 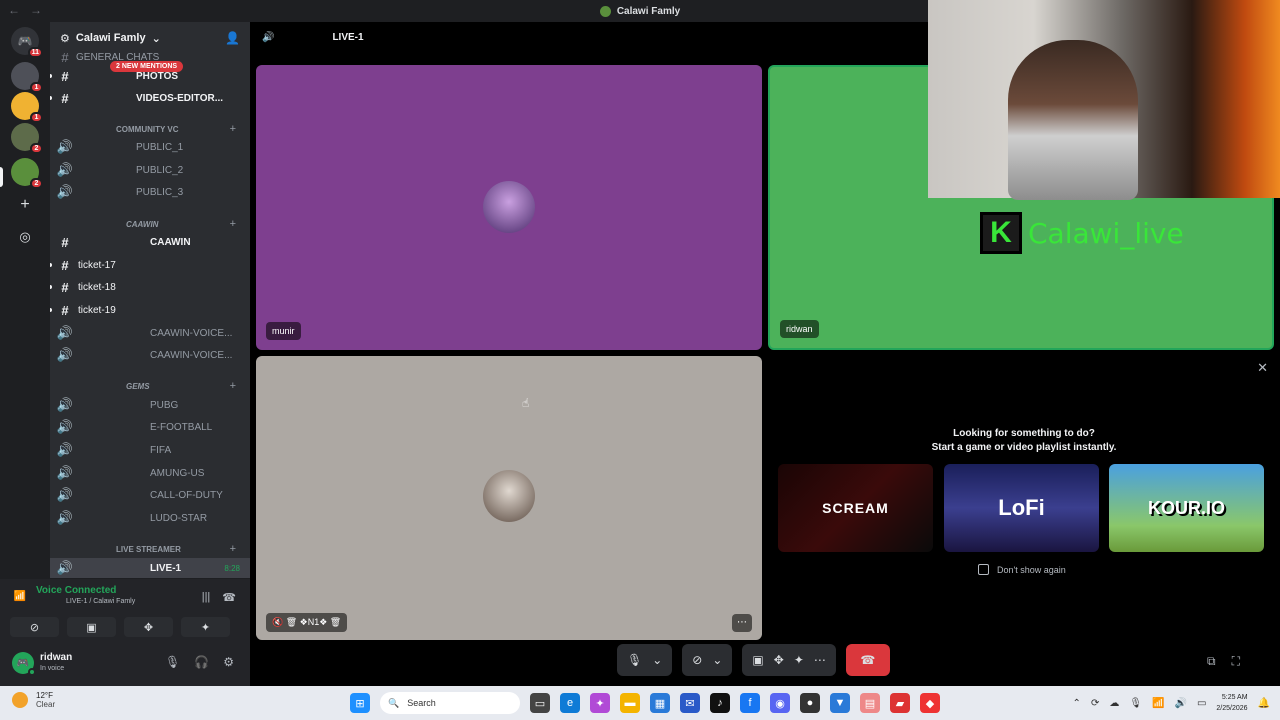 What do you see at coordinates (150, 450) in the screenshot?
I see `channel-fifa: 🔊 FIFA` at bounding box center [150, 450].